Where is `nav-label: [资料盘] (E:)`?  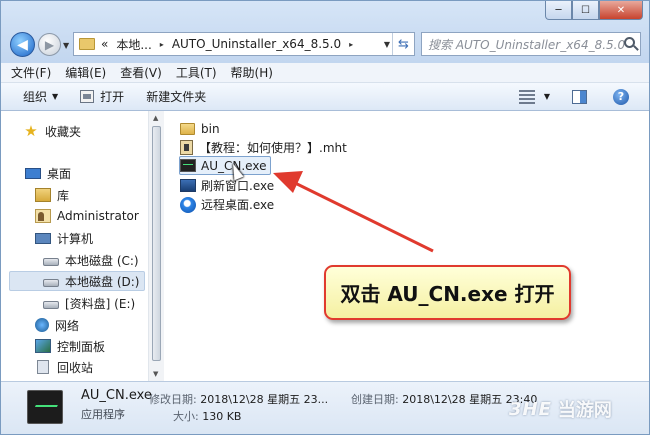 nav-label: [资料盘] (E:) is located at coordinates (100, 303).